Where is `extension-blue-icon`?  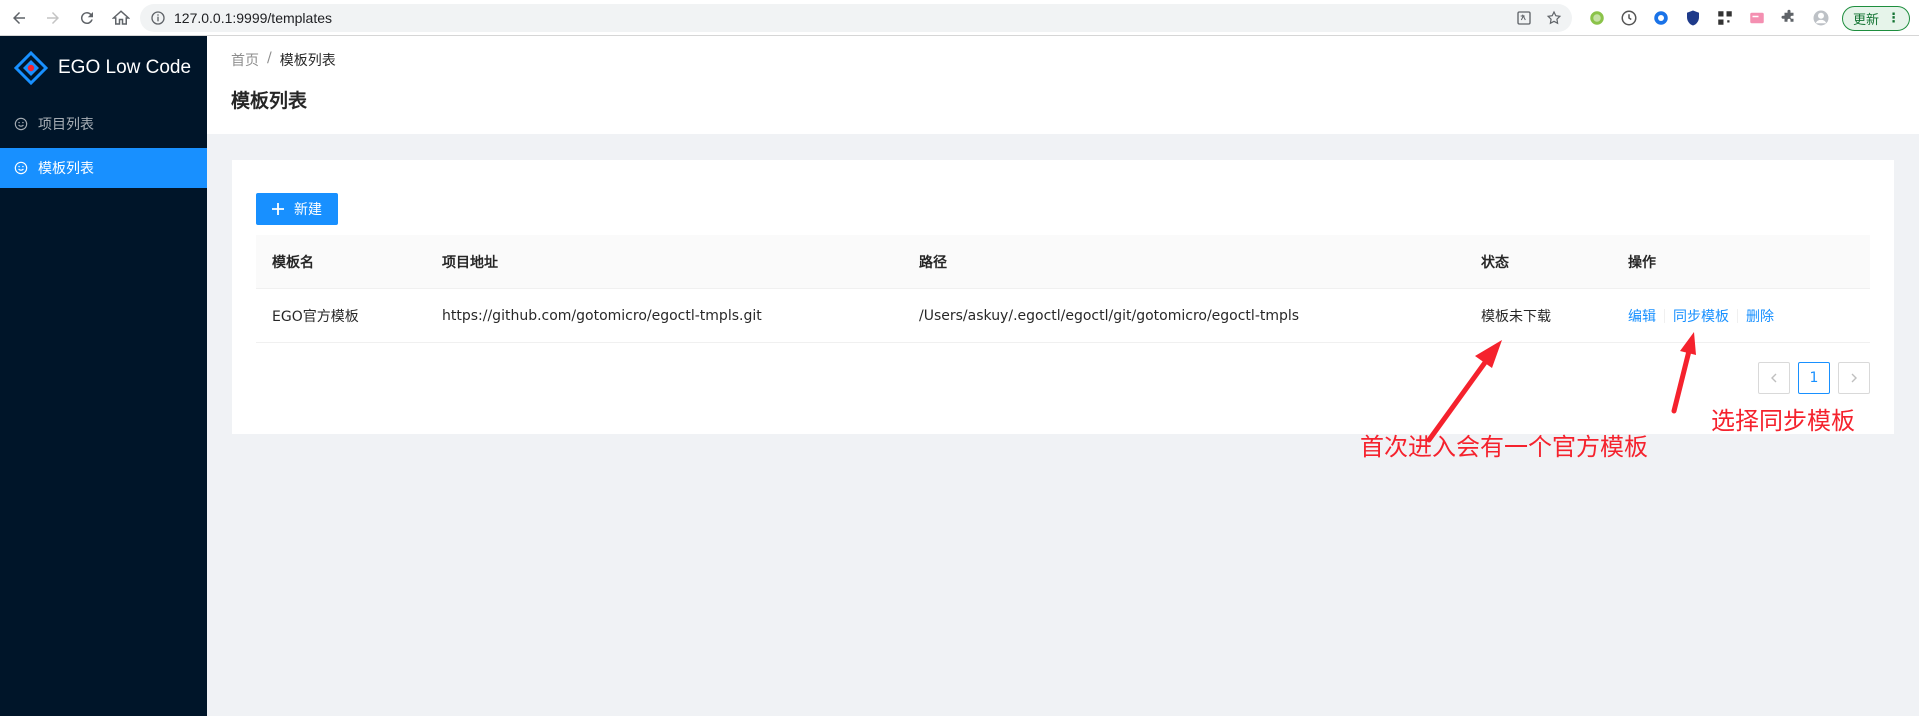 extension-blue-icon is located at coordinates (1661, 18).